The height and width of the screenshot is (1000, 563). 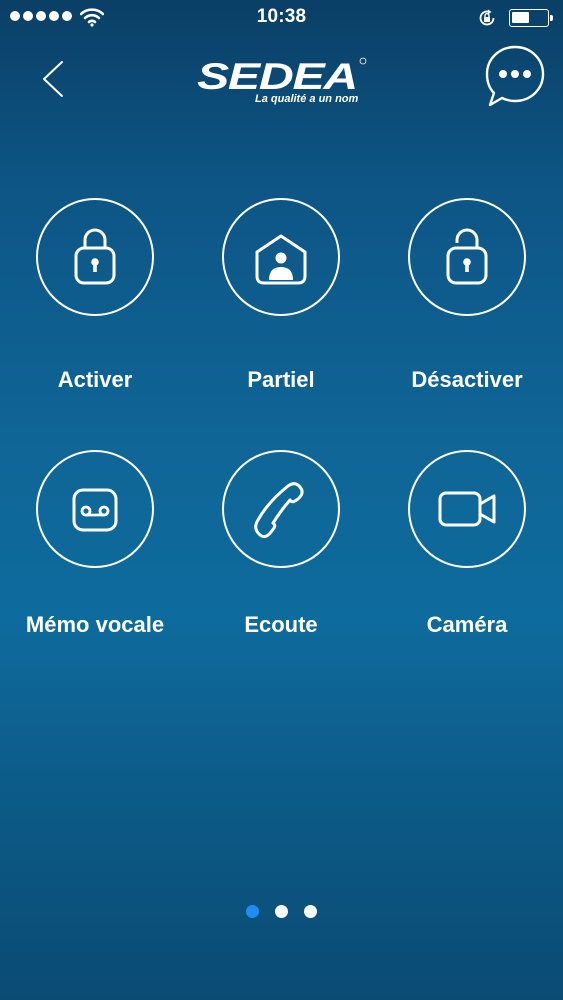 I want to click on activer-circle, so click(x=95, y=257).